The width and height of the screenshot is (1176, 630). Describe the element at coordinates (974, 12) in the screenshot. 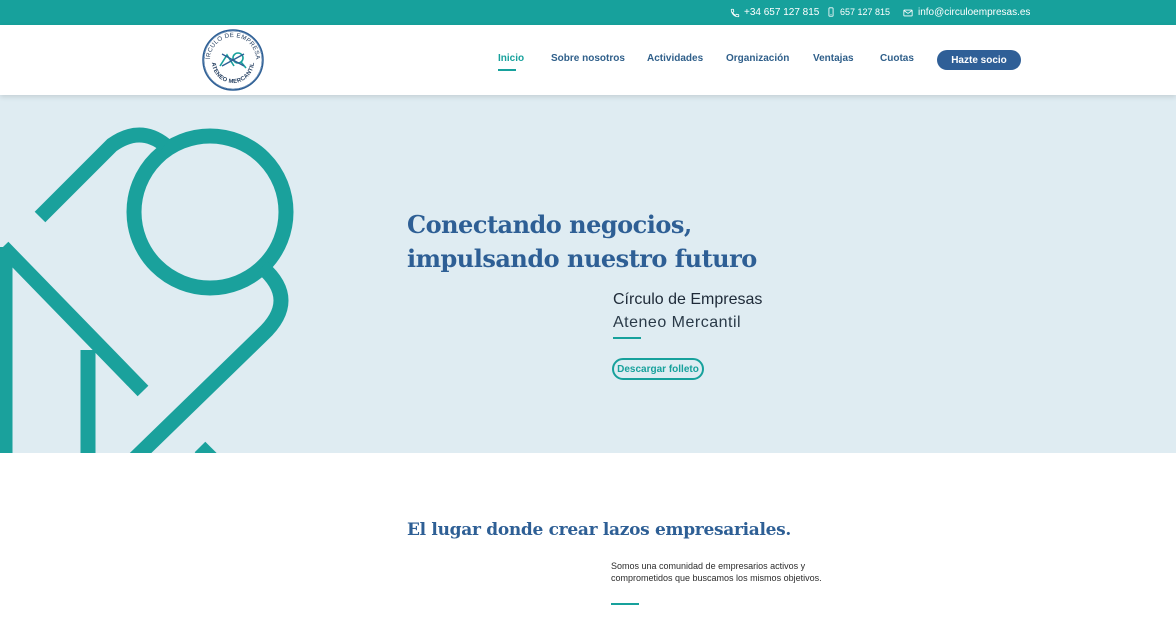

I see `topbar-email-text: info@circuloempresas.es` at that location.